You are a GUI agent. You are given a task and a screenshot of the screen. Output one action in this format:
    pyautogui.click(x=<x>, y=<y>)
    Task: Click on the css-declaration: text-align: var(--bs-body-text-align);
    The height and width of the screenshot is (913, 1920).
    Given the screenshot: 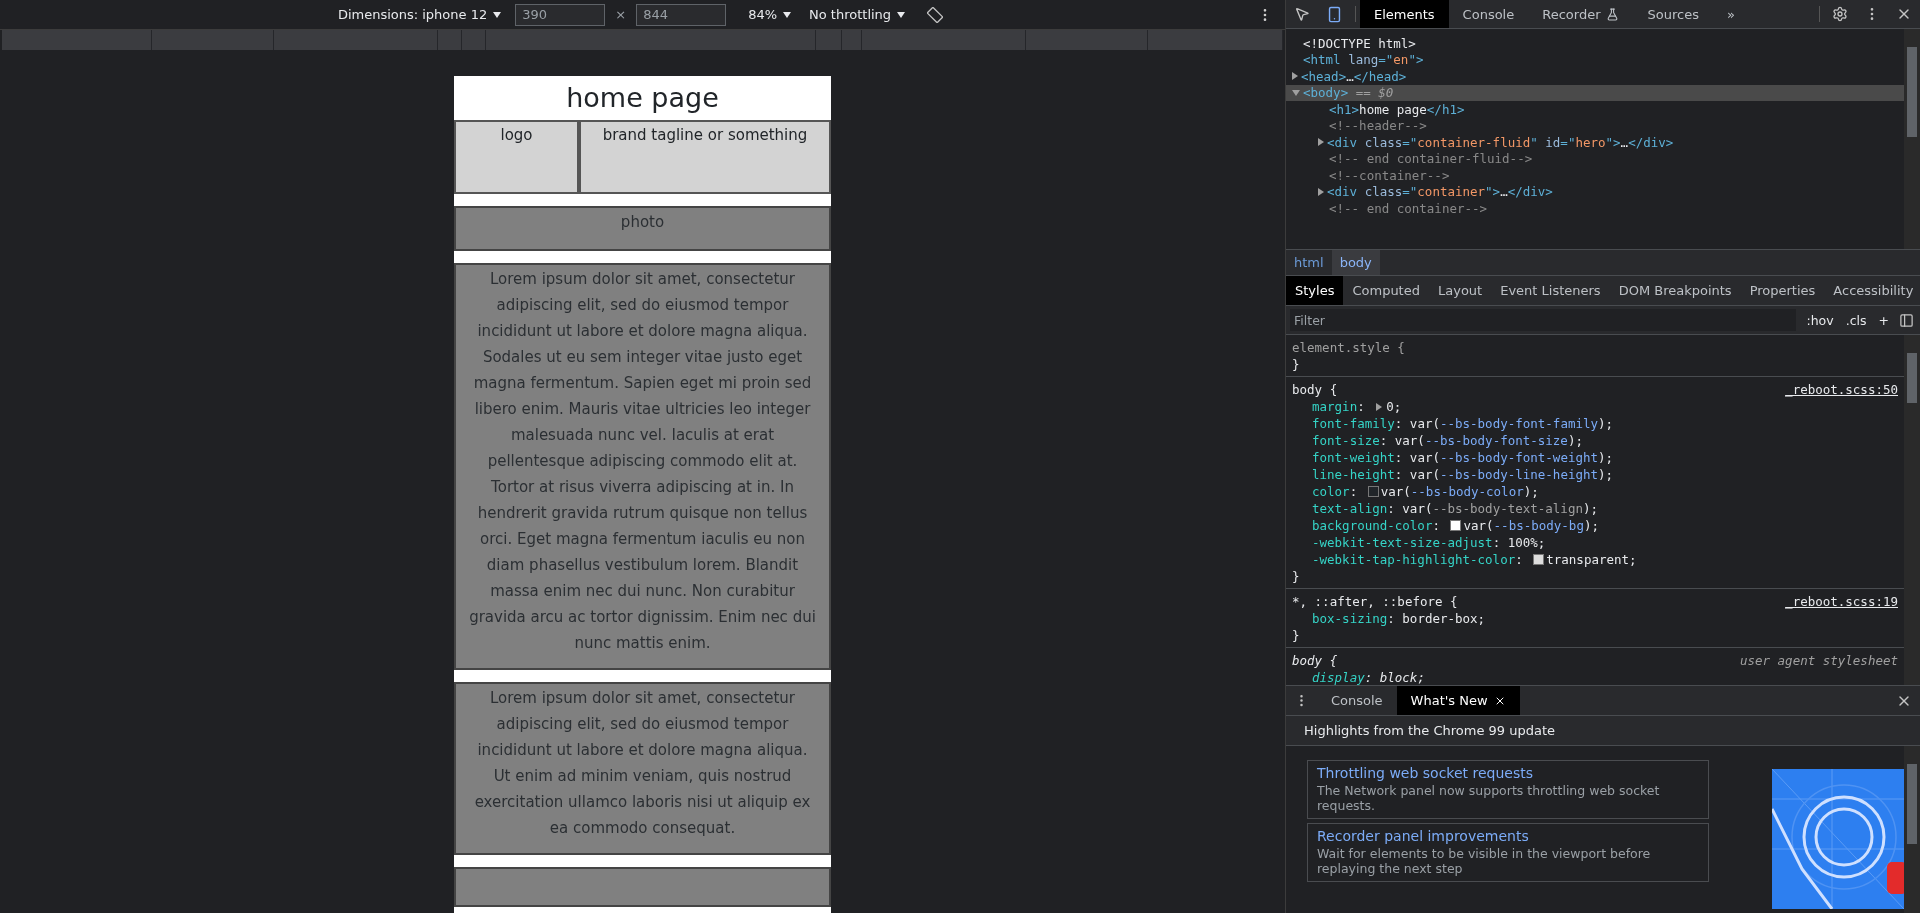 What is the action you would take?
    pyautogui.click(x=1595, y=508)
    